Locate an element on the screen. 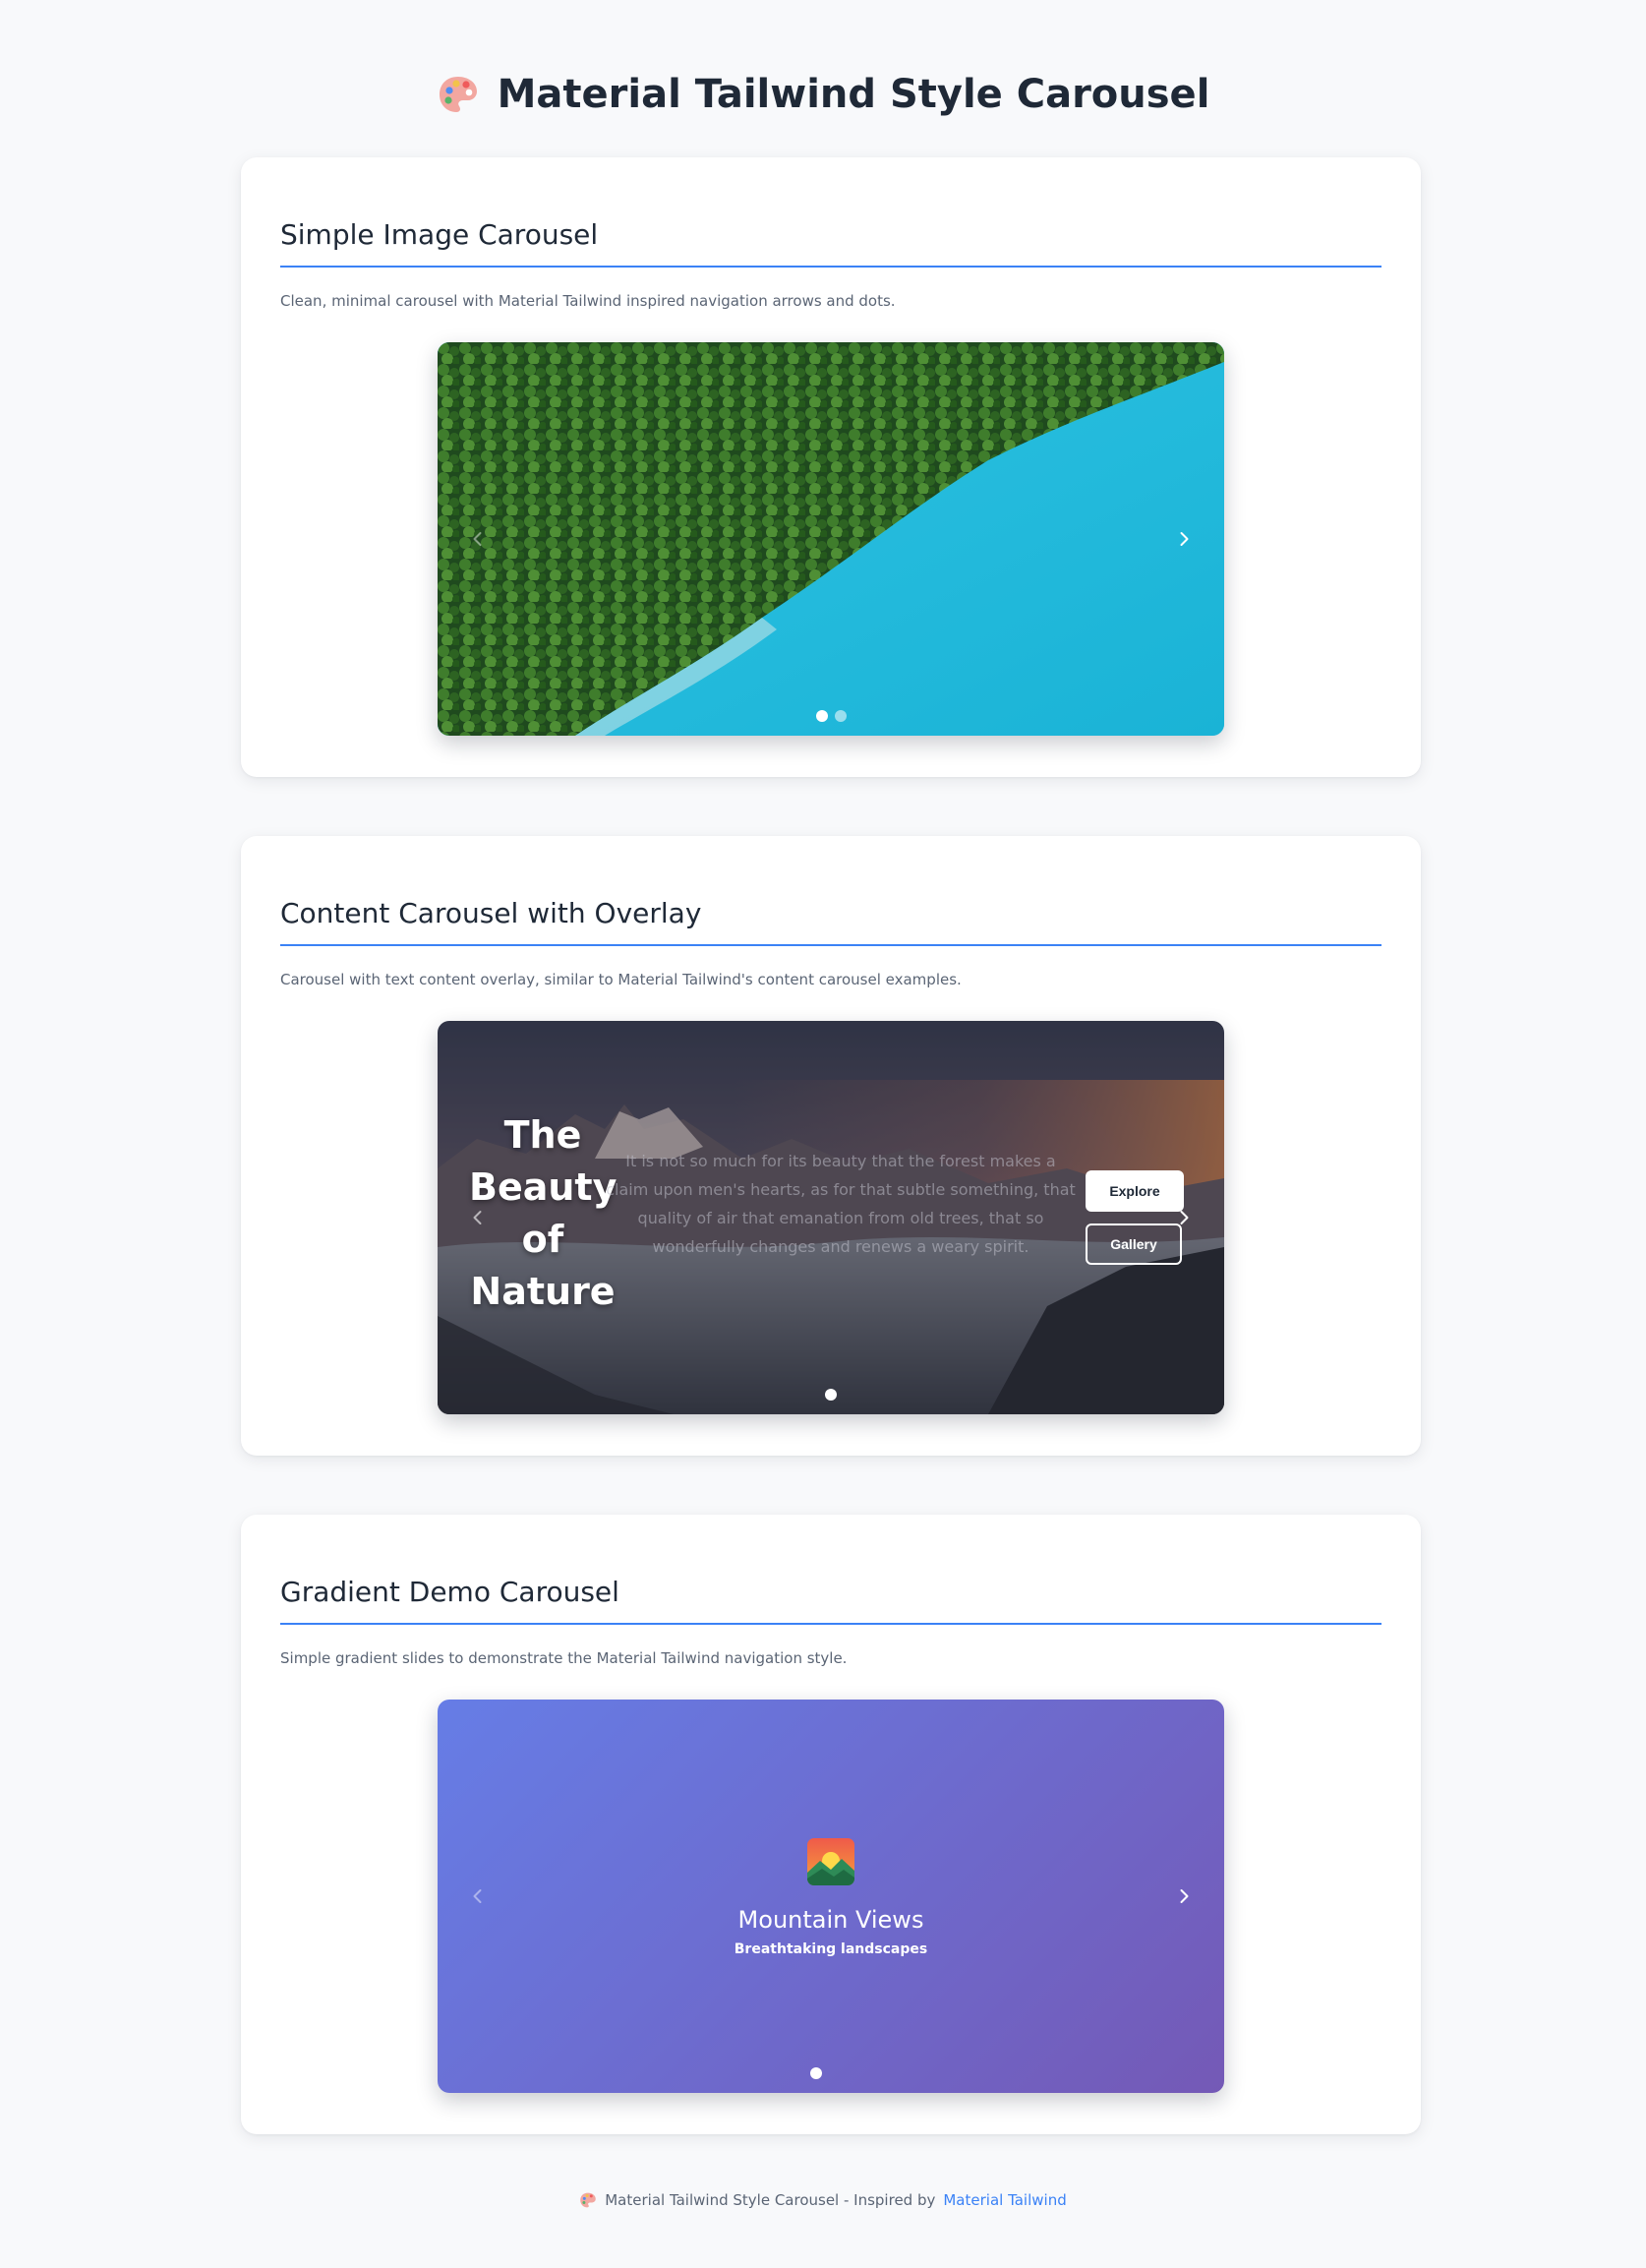 The image size is (1646, 2268). section-title: Content Carousel with Overlay is located at coordinates (491, 913).